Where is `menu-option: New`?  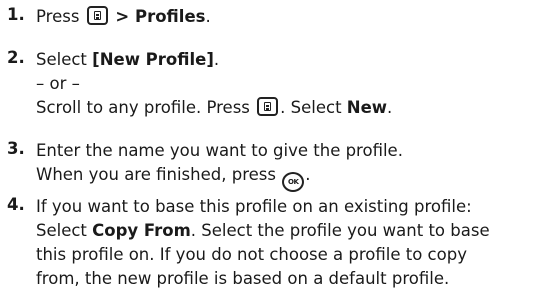 menu-option: New is located at coordinates (367, 107).